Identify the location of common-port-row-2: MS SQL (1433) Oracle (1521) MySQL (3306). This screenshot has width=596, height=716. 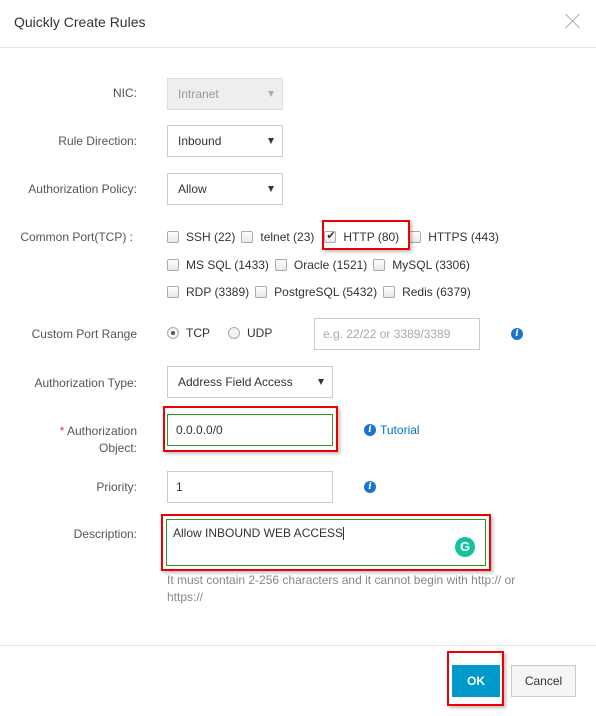
(321, 265).